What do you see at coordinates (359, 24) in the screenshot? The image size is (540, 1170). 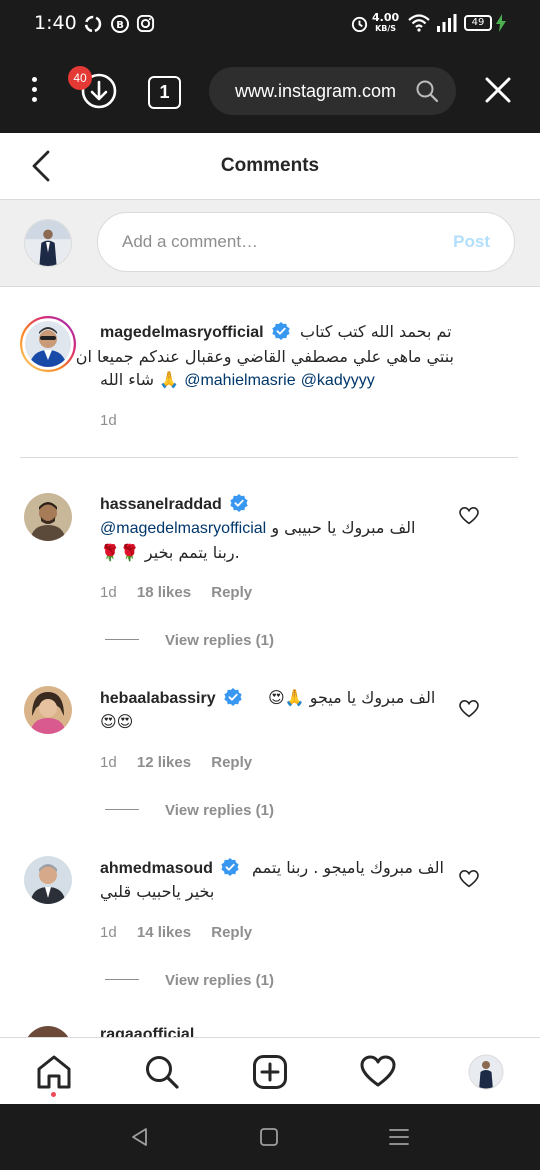 I see `alarm-icon` at bounding box center [359, 24].